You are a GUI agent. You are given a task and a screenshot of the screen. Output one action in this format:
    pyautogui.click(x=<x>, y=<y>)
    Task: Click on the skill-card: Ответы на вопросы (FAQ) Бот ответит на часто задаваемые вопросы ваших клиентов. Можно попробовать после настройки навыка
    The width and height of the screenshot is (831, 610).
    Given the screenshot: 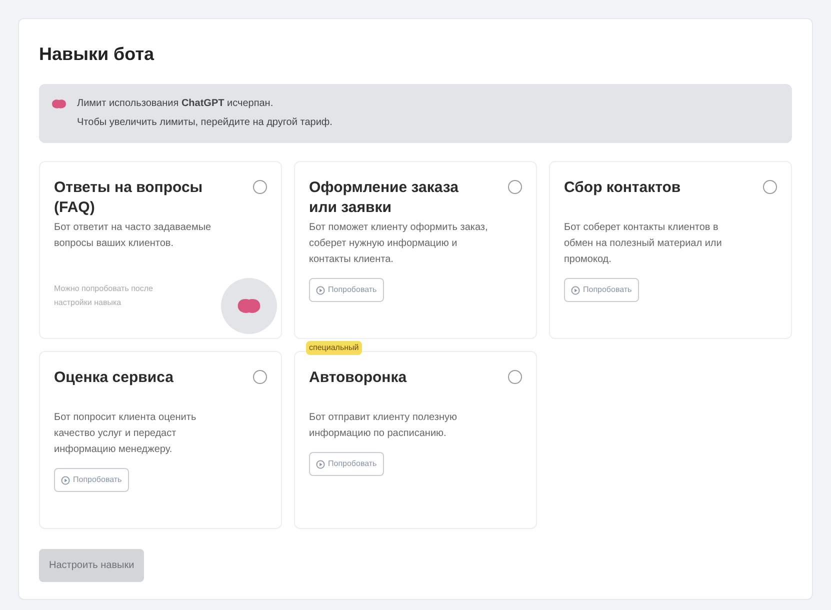 What is the action you would take?
    pyautogui.click(x=160, y=250)
    